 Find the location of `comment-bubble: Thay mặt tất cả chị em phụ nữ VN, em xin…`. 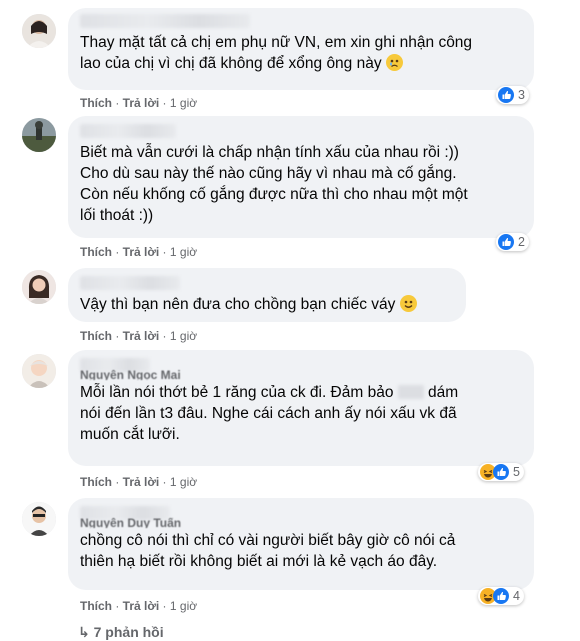

comment-bubble: Thay mặt tất cả chị em phụ nữ VN, em xin… is located at coordinates (301, 49).